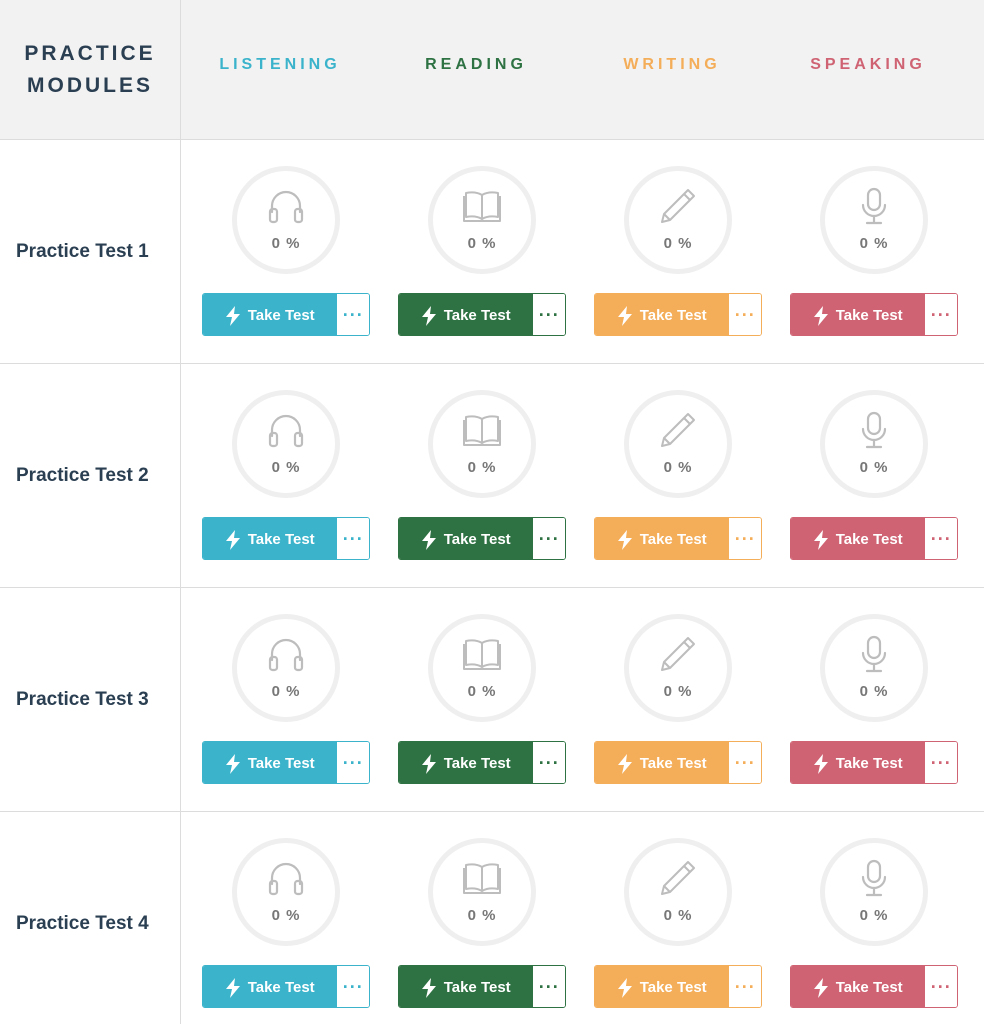 Image resolution: width=984 pixels, height=1024 pixels. Describe the element at coordinates (280, 64) in the screenshot. I see `column-header-listening: LISTENING` at that location.